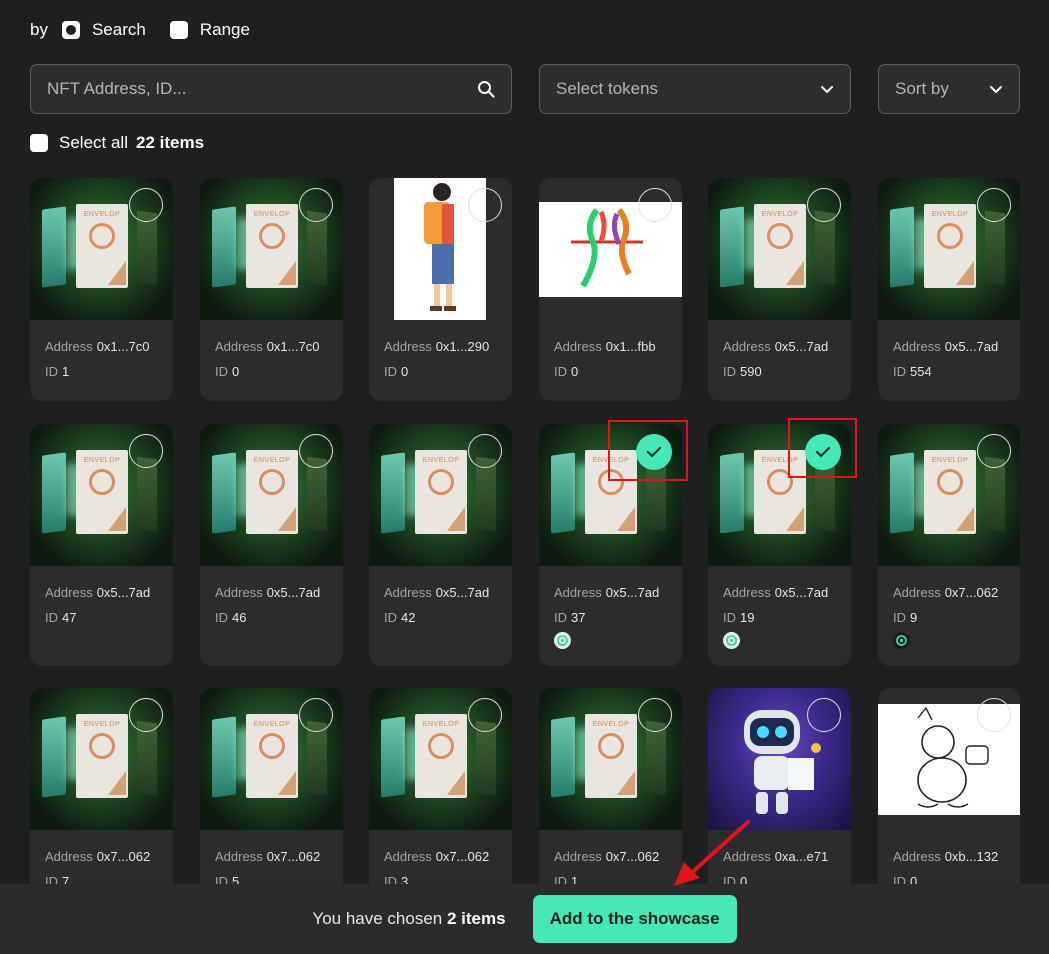 The image size is (1049, 954). I want to click on nft-id: 3, so click(405, 879).